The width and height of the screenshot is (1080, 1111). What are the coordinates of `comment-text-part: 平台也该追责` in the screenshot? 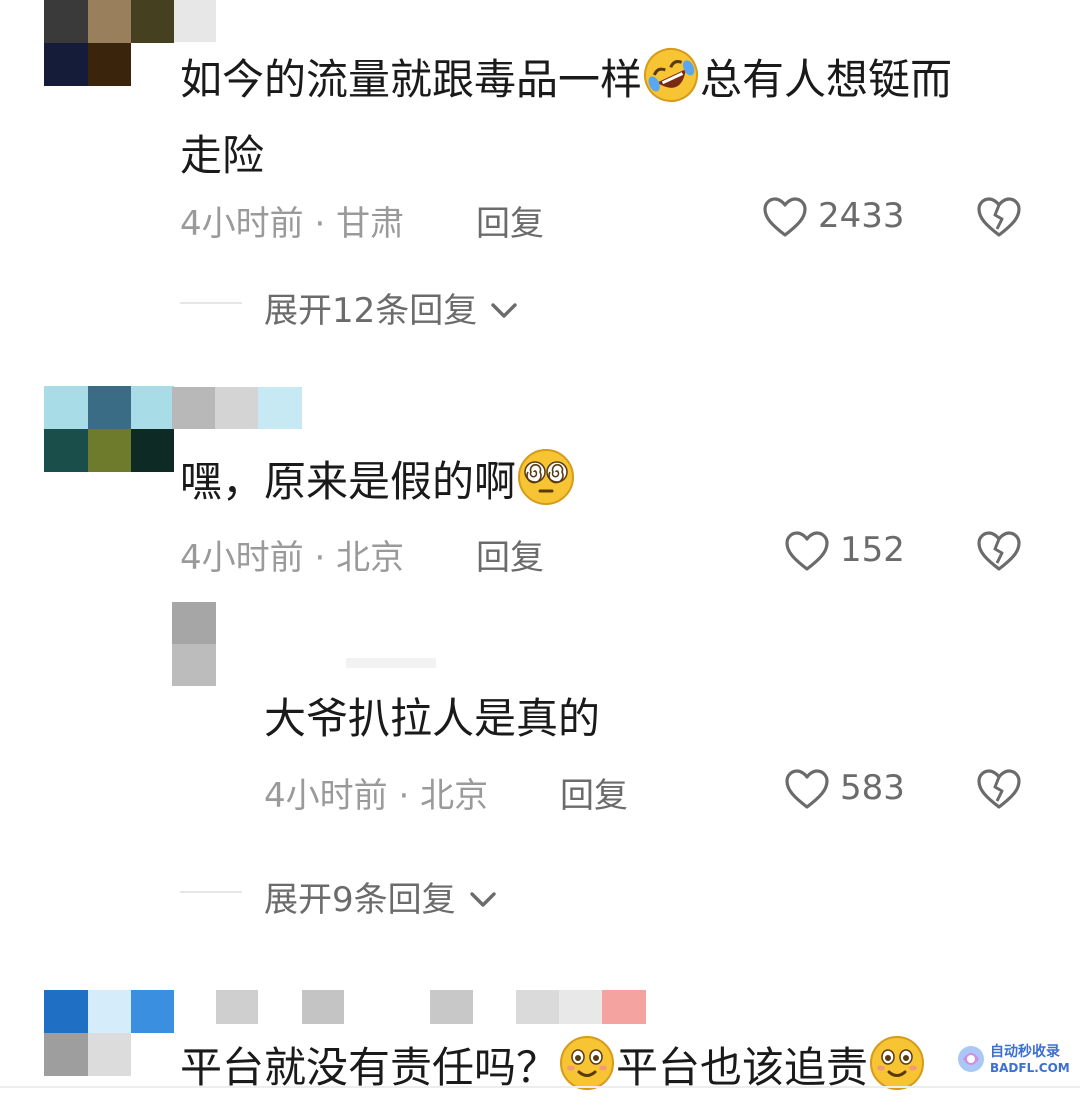 It's located at (742, 1067).